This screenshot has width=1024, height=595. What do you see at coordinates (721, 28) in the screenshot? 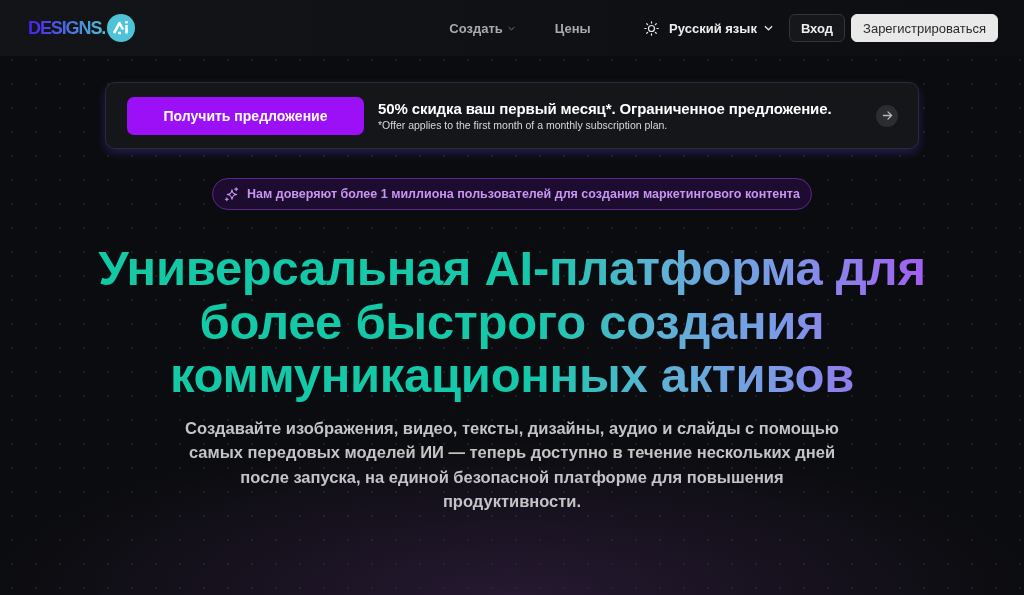
I see `language-selector: Русский язык` at bounding box center [721, 28].